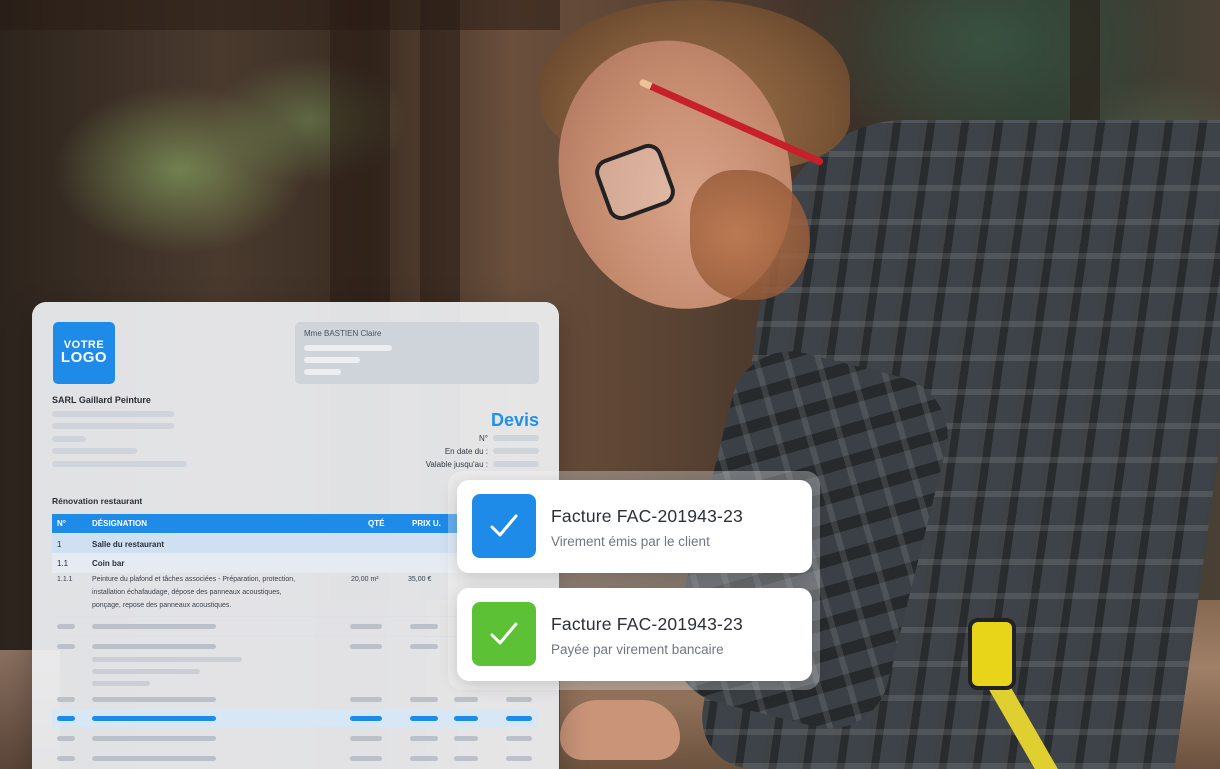  What do you see at coordinates (101, 400) in the screenshot?
I see `company-name: SARL Gaillard Peinture` at bounding box center [101, 400].